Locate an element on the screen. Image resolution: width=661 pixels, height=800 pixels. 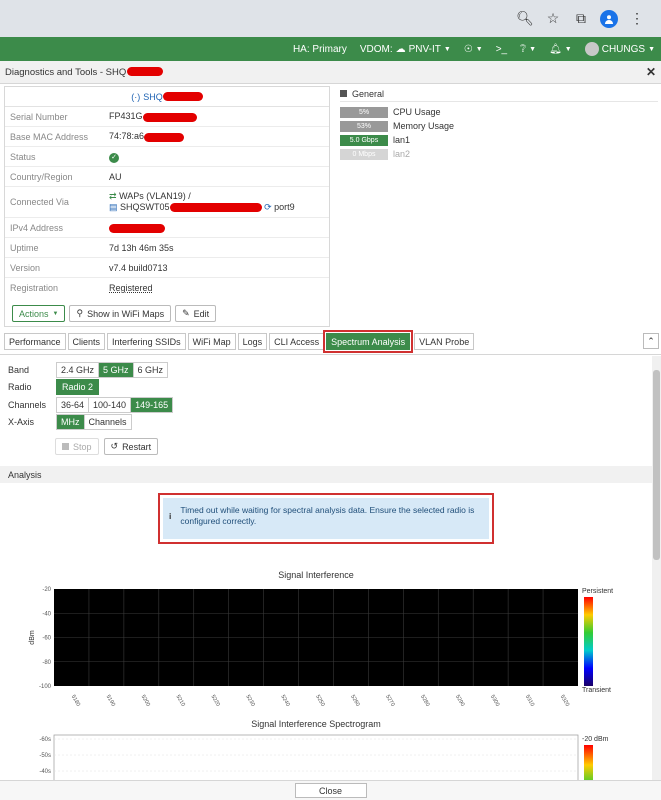
band-selector: 2.4 GHz 5 GHz 6 GHz is located at coordinates (112, 370).